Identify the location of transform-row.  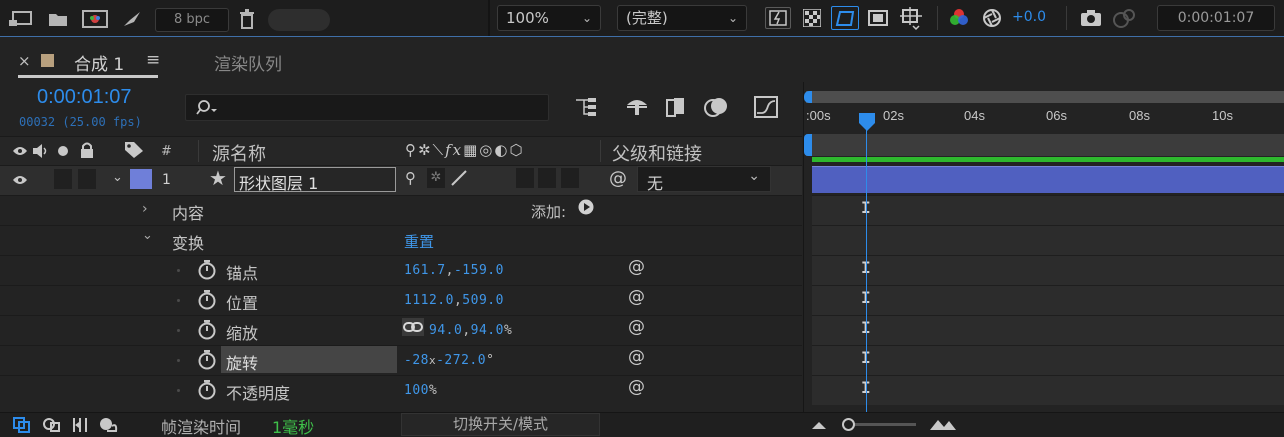
(401, 240).